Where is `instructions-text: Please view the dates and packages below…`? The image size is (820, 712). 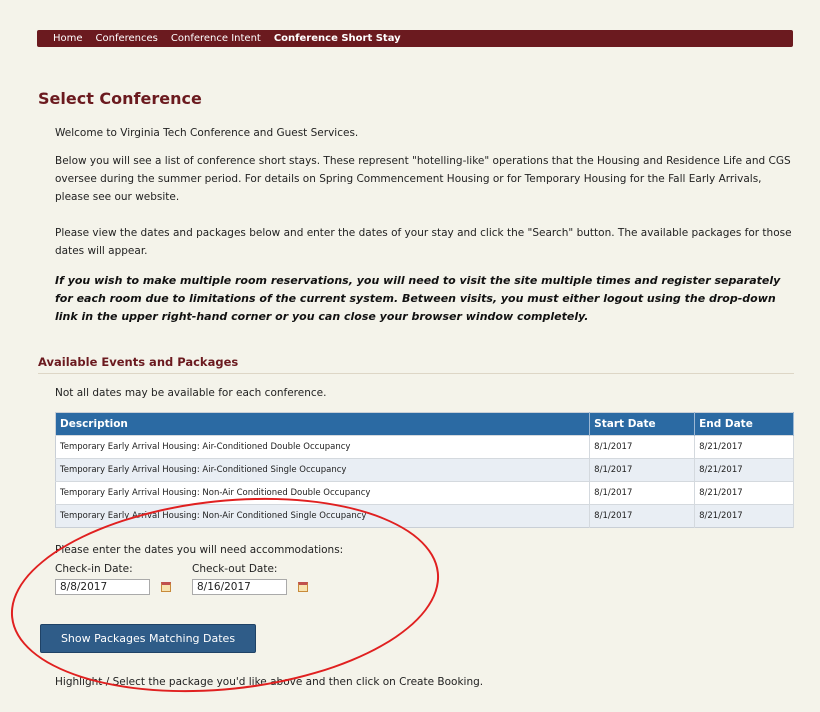 instructions-text: Please view the dates and packages below… is located at coordinates (423, 242).